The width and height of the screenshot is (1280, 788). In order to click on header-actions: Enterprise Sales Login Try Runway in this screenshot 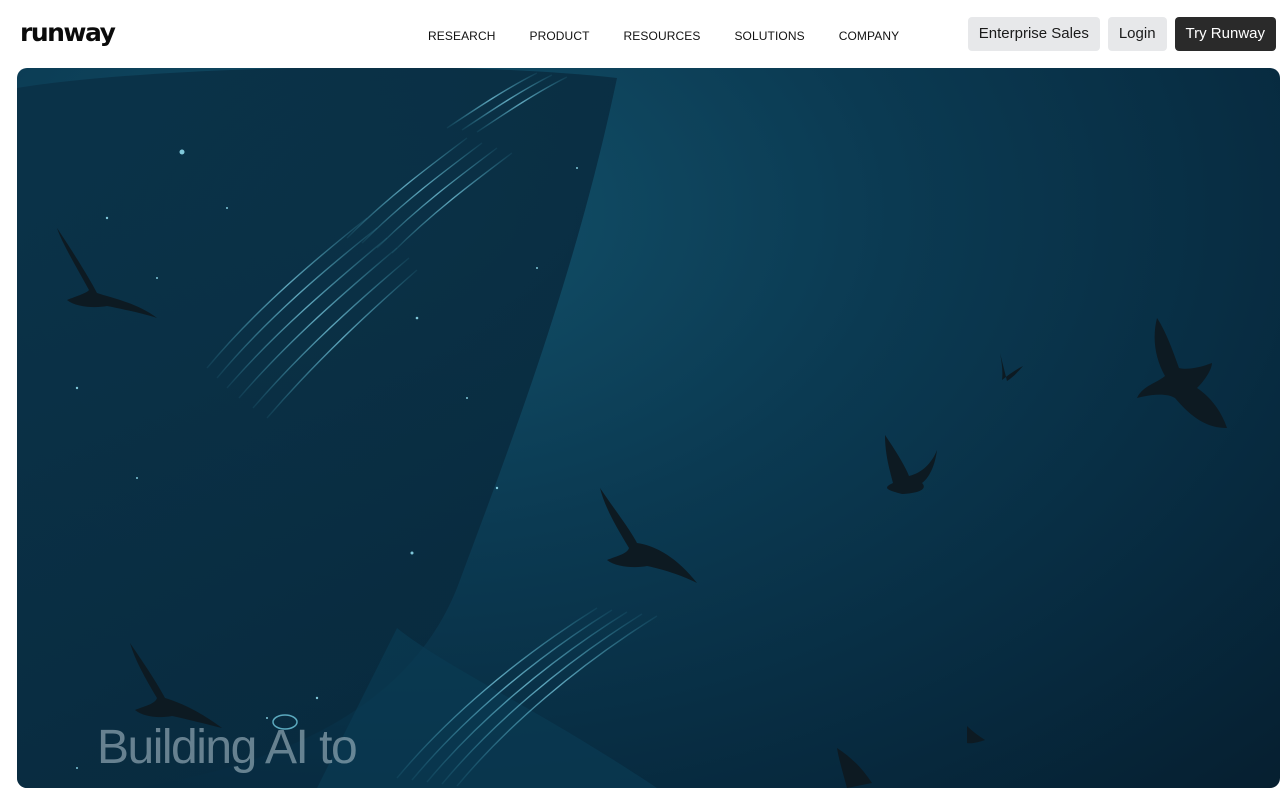, I will do `click(1121, 34)`.